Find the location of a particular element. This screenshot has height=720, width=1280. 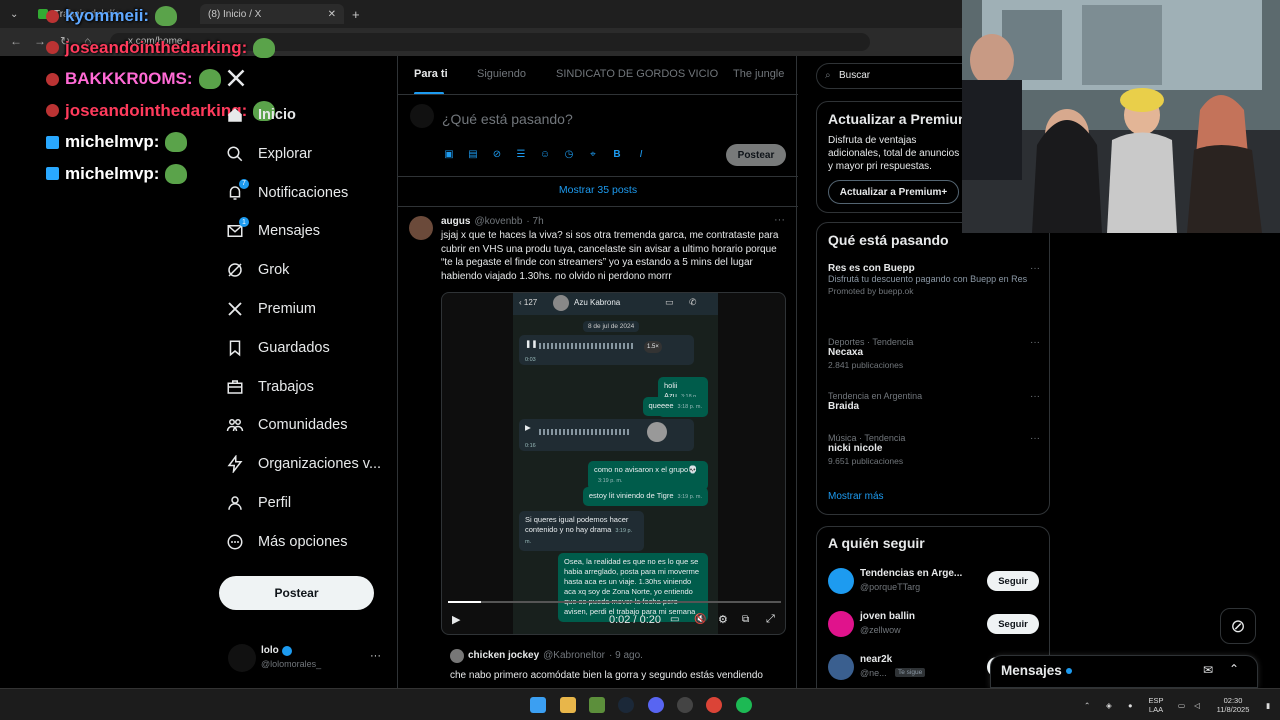

tweet-author-name: augus is located at coordinates (455, 221).